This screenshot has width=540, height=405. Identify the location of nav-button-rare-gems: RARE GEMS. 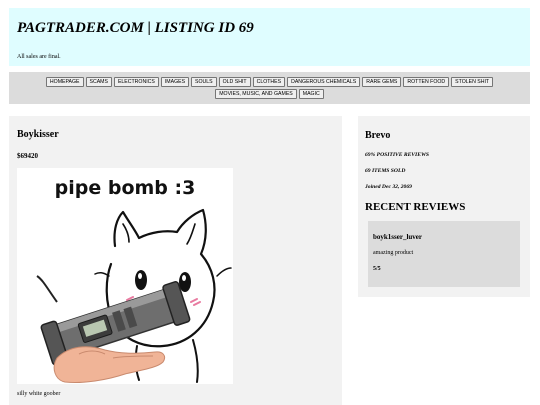
(382, 82).